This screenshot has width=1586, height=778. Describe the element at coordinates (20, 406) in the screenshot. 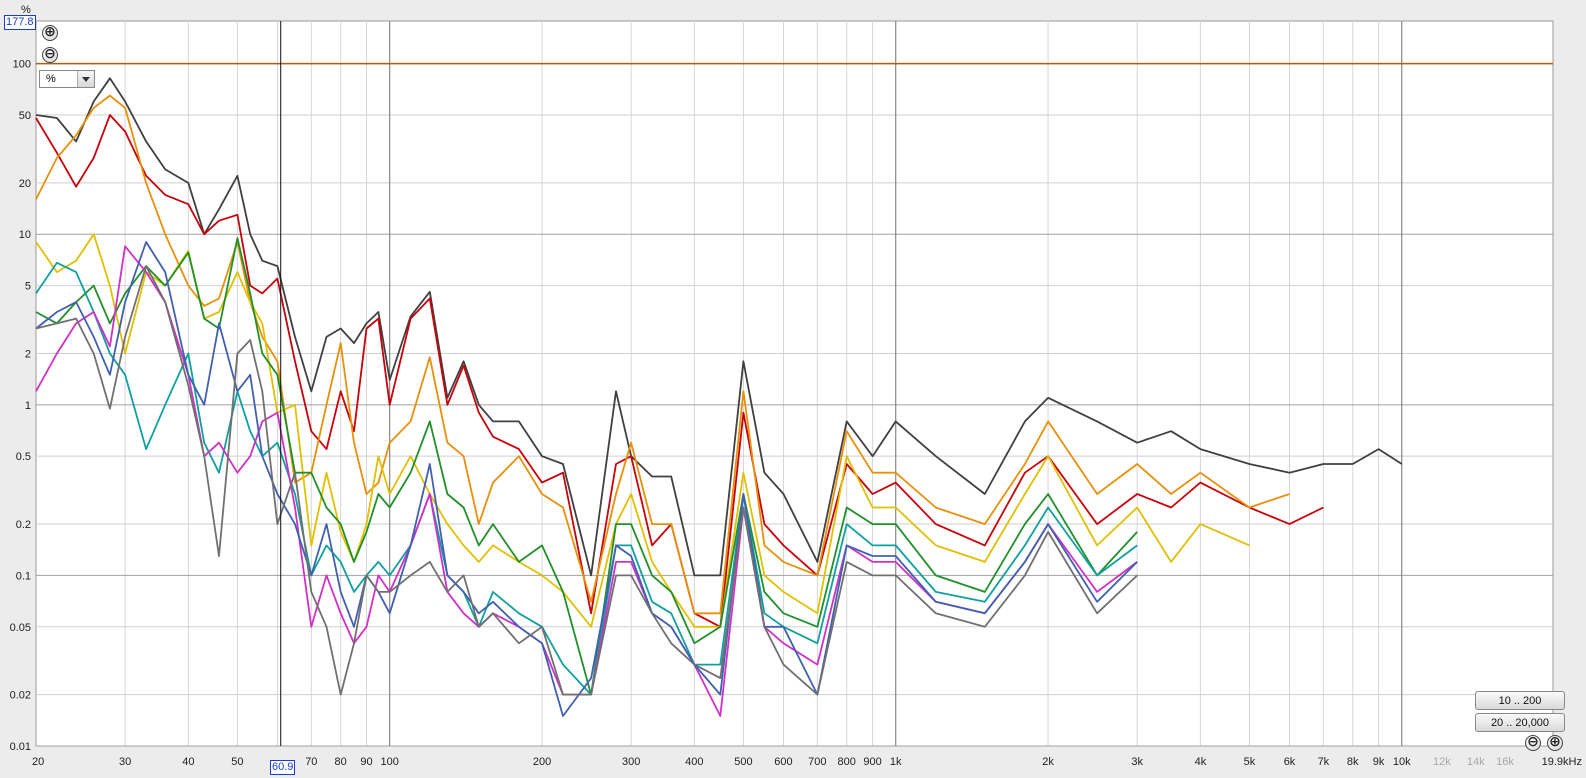

I see `y-axis: 100 50 20 10 5 2 1 0.5 0.2 0.1 0.05 0.02 0.01` at that location.